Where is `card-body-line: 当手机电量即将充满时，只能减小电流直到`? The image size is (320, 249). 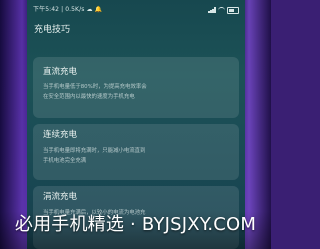 card-body-line: 当手机电量即将充满时，只能减小电流直到 is located at coordinates (94, 151).